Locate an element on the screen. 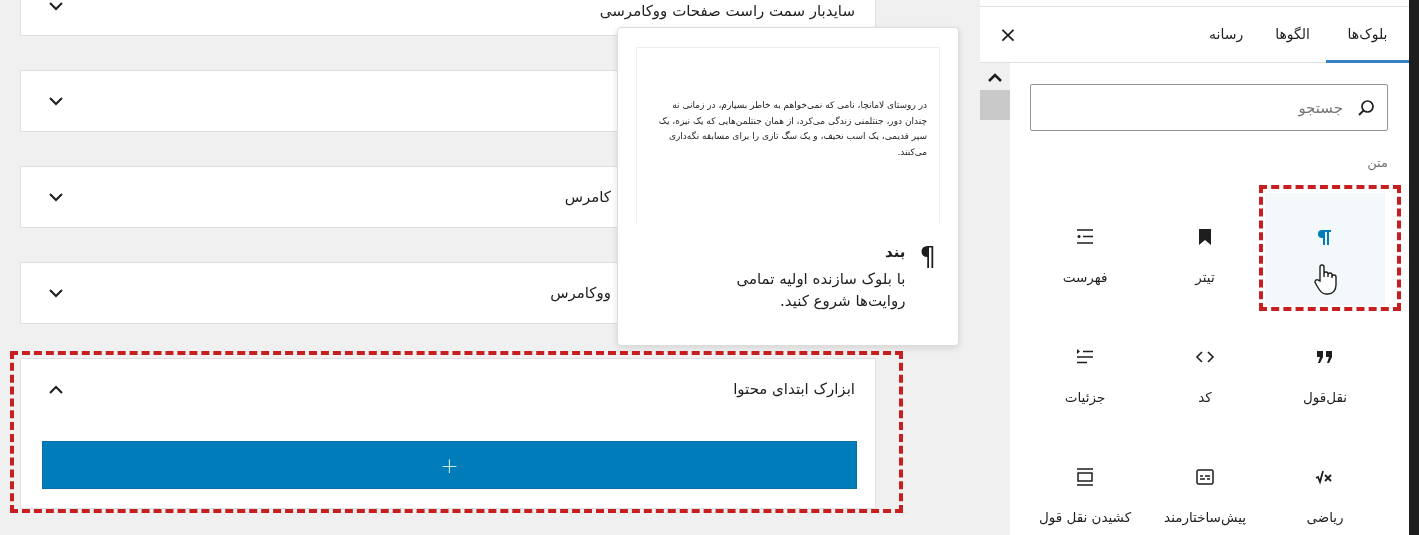 This screenshot has height=535, width=1419. scroll-up-icon is located at coordinates (995, 77).